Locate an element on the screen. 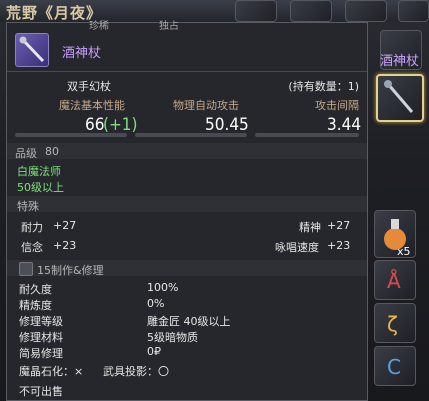  unique-tab: 独占 is located at coordinates (169, 26).